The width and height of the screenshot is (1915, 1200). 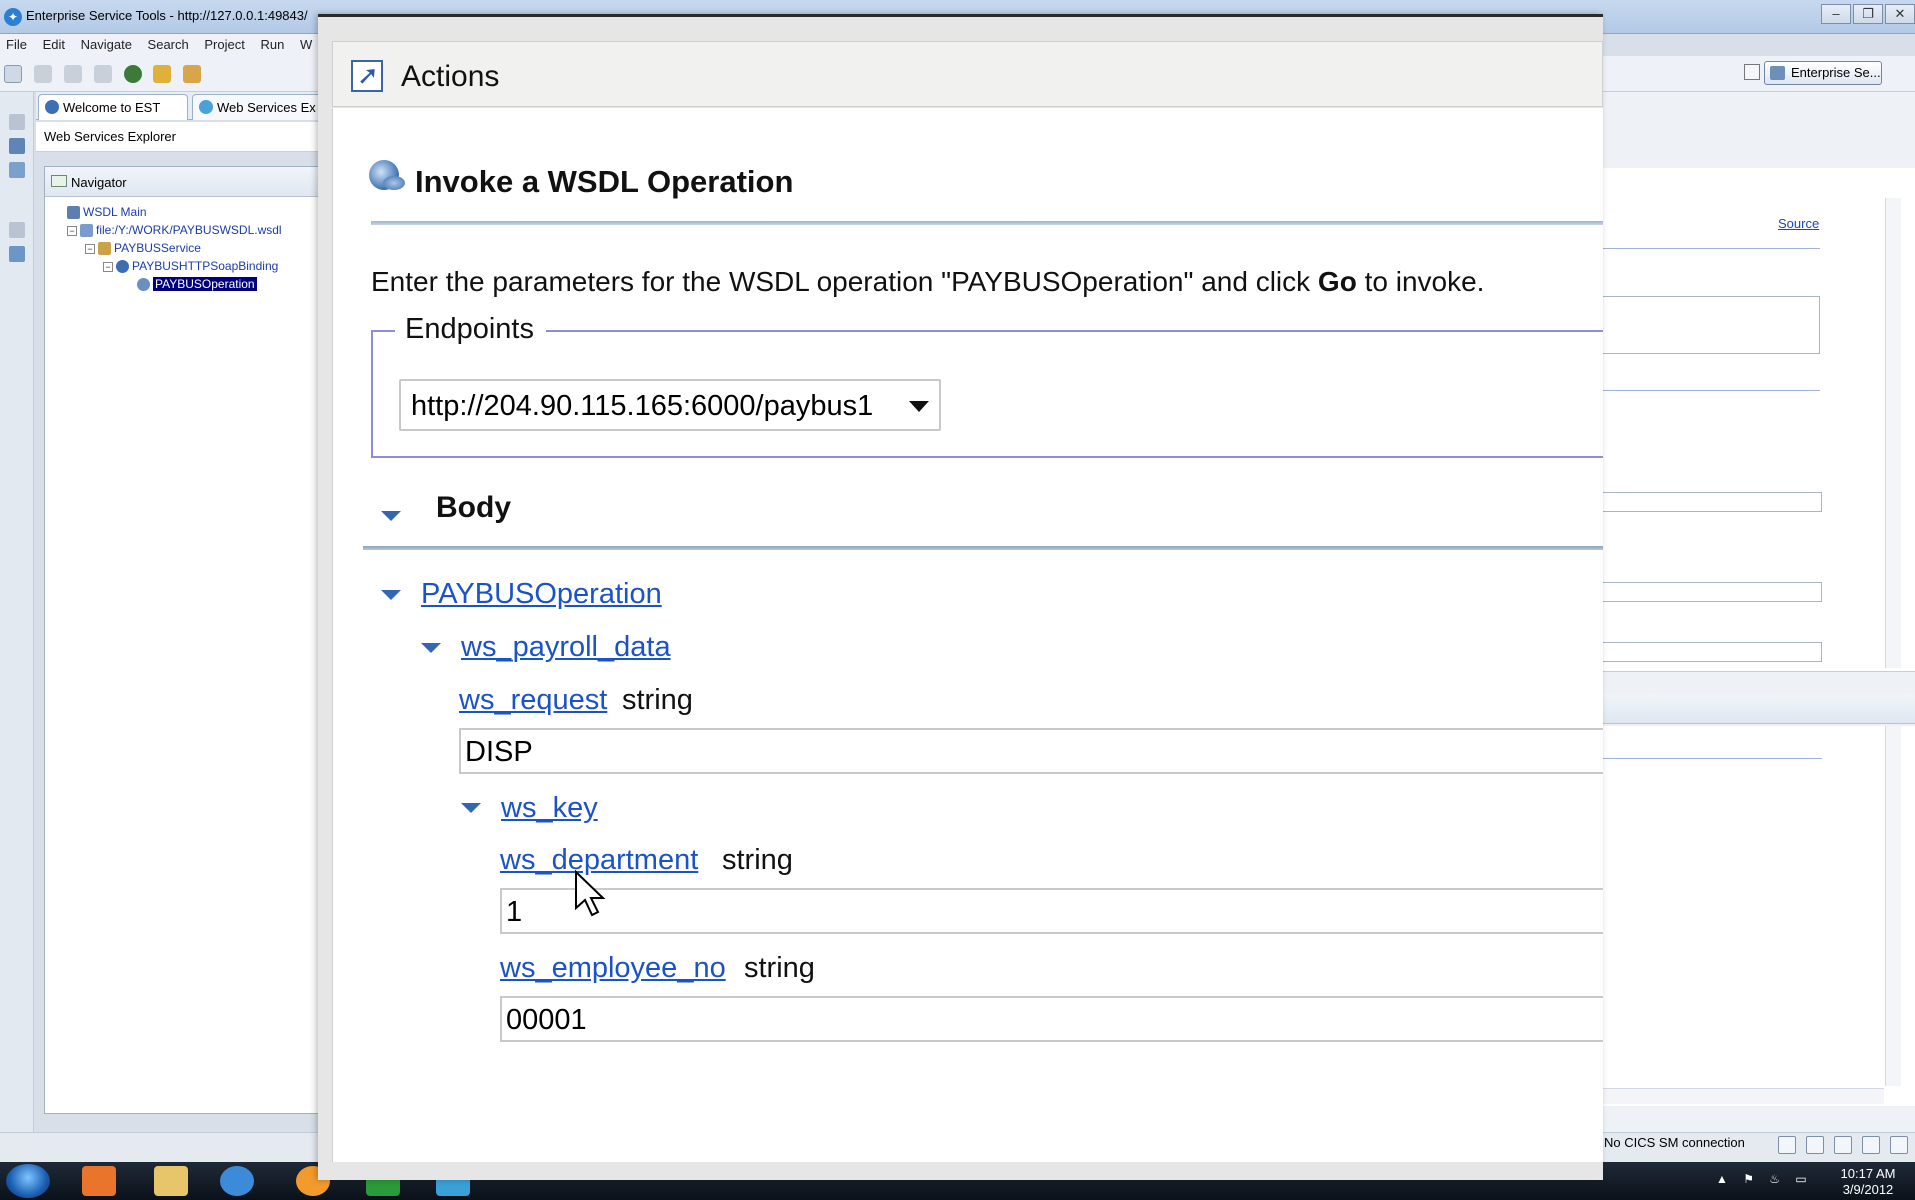 I want to click on ws-request-input: DISP, so click(x=1031, y=751).